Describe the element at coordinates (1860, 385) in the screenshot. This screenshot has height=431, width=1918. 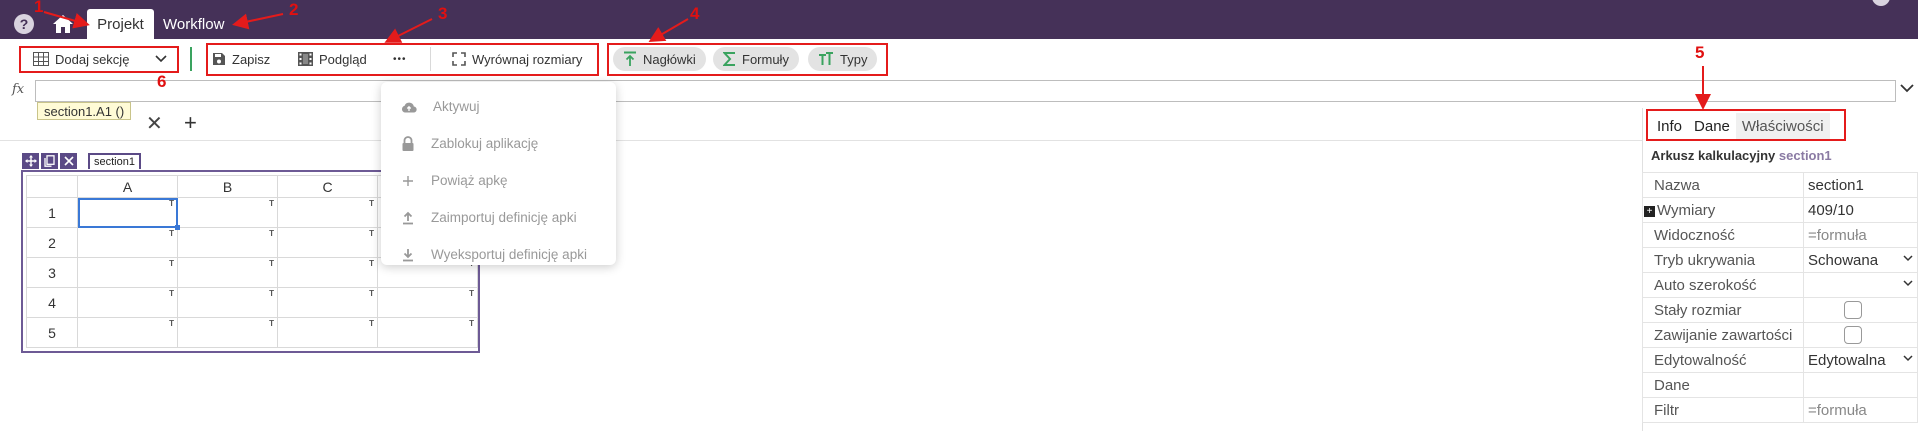
I see `property-data-input` at that location.